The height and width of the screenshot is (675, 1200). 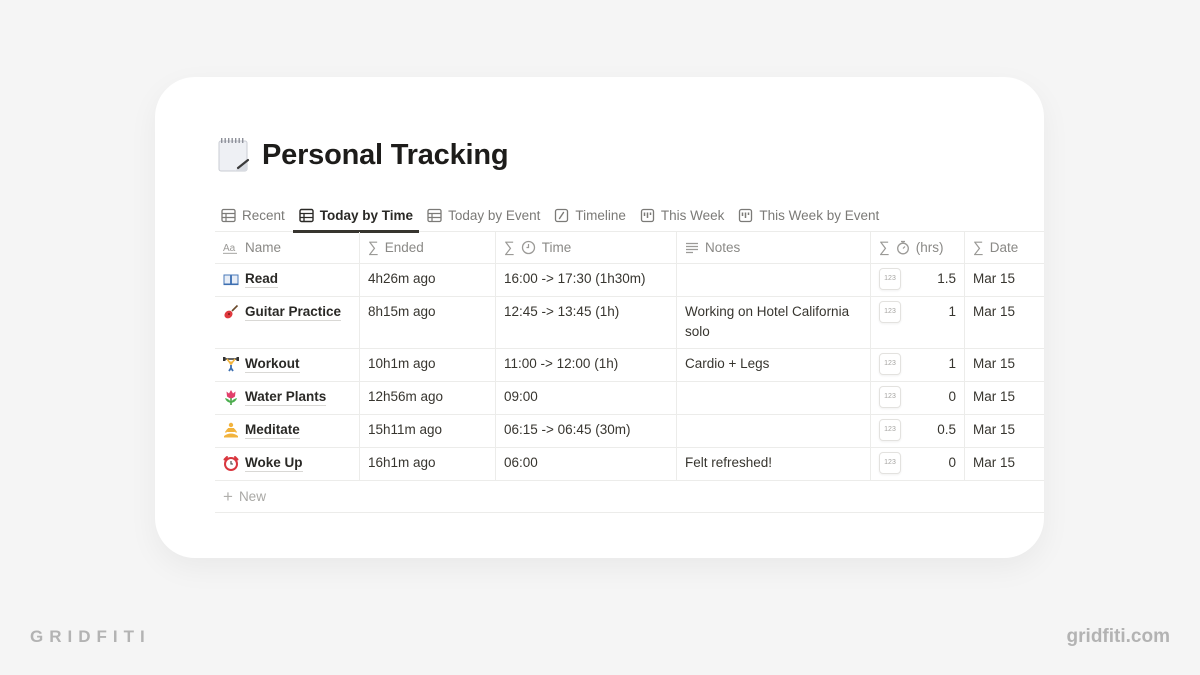 I want to click on stopwatch-icon, so click(x=903, y=247).